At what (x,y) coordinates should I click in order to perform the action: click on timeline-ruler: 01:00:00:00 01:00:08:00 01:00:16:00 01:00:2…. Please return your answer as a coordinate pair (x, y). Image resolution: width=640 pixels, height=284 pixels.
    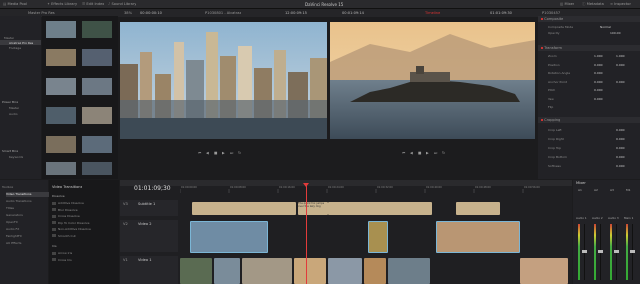
    Looking at the image, I should click on (376, 188).